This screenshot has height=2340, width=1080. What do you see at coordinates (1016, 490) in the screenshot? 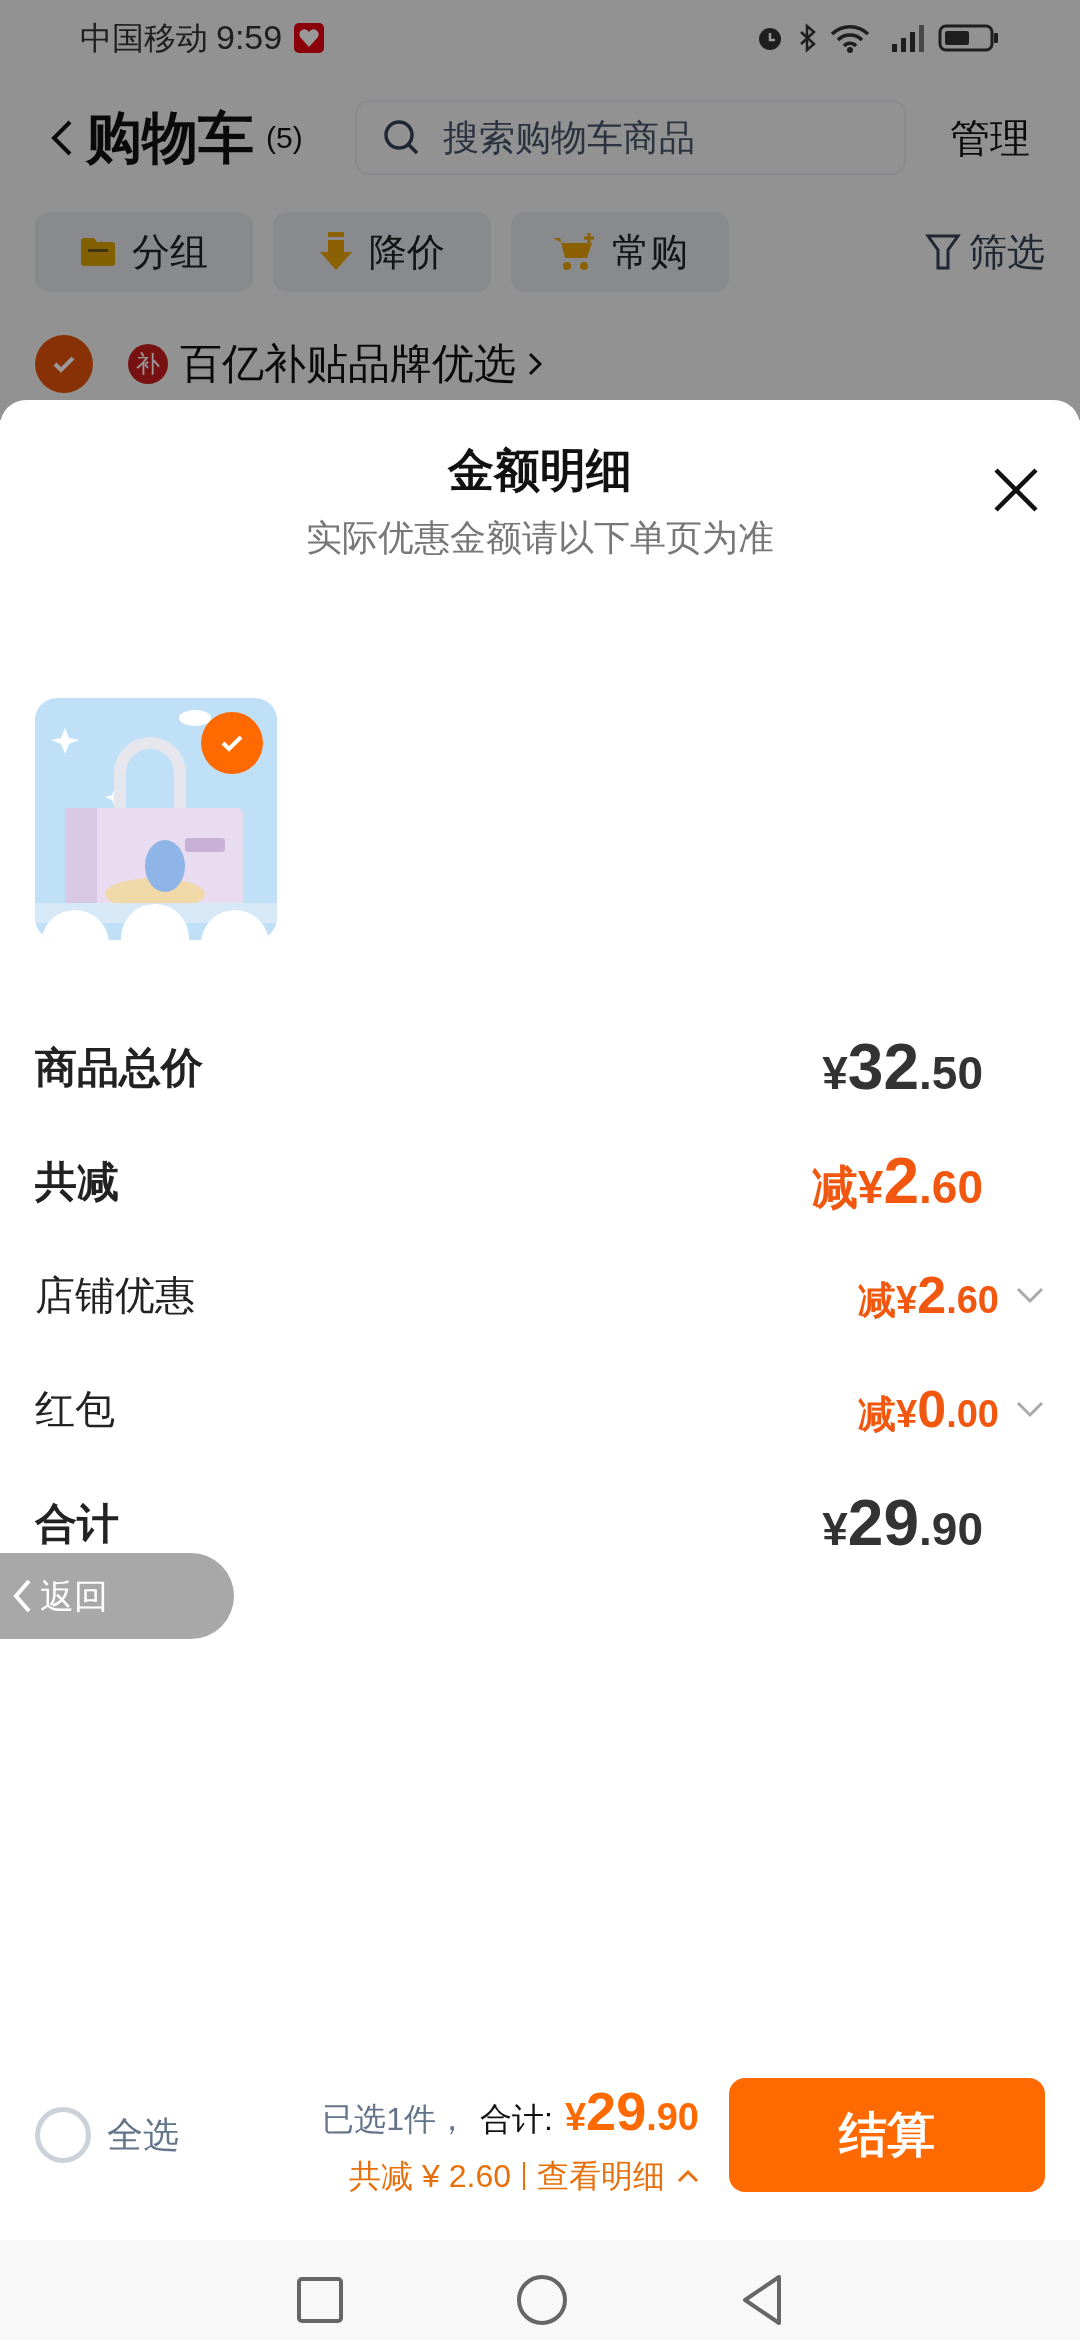
I see `close-icon` at bounding box center [1016, 490].